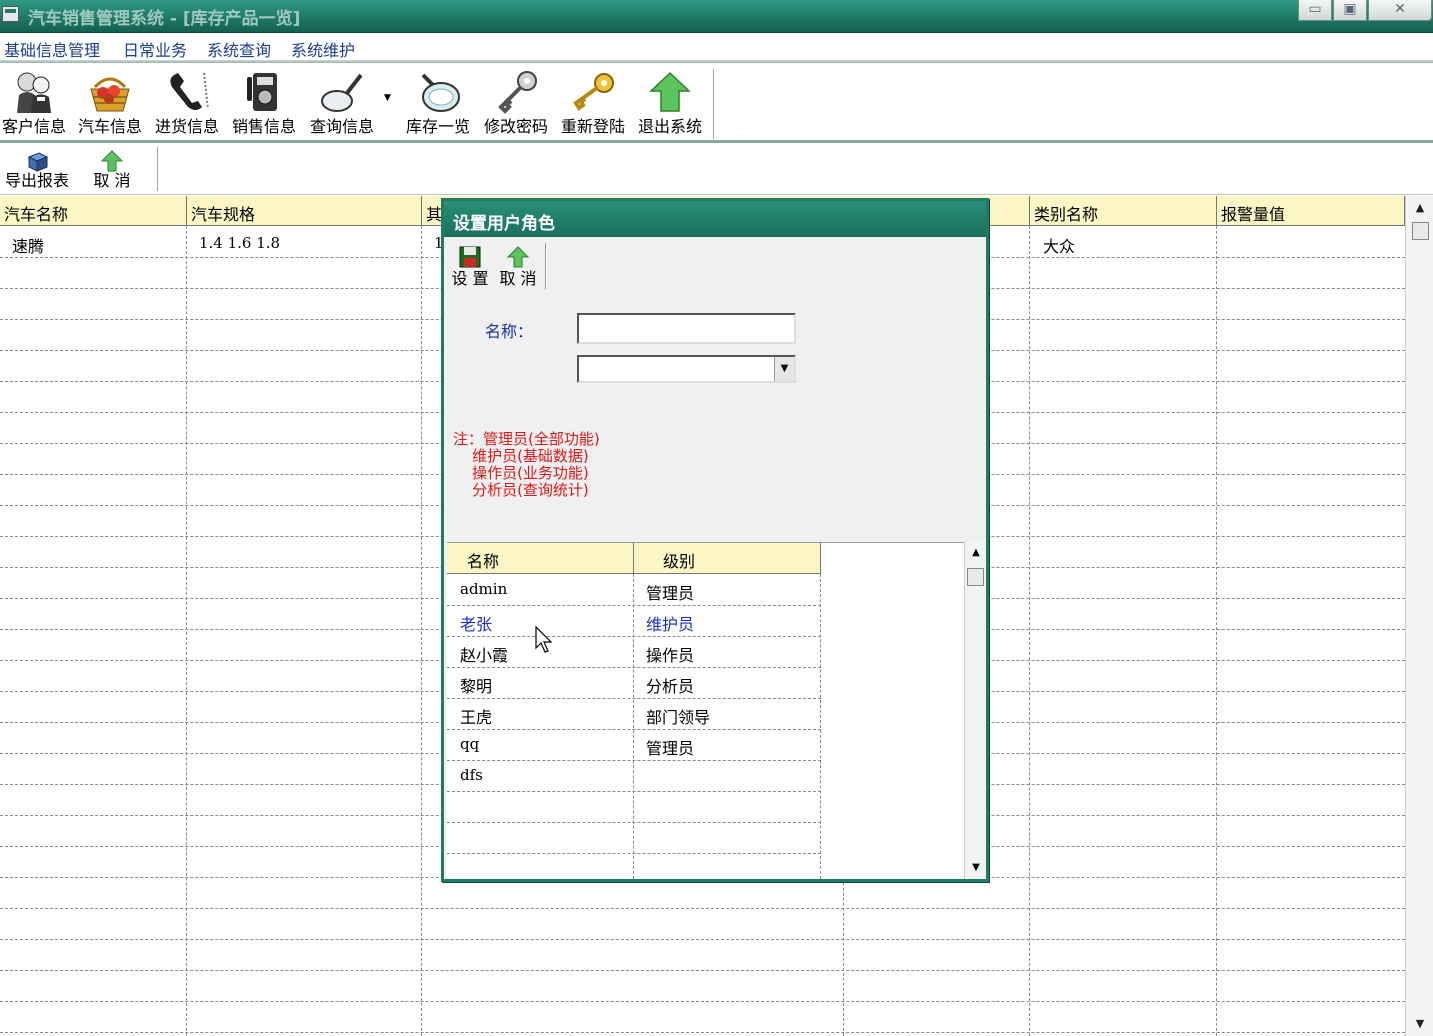 The width and height of the screenshot is (1433, 1036). I want to click on cancel-label: 取 消, so click(112, 180).